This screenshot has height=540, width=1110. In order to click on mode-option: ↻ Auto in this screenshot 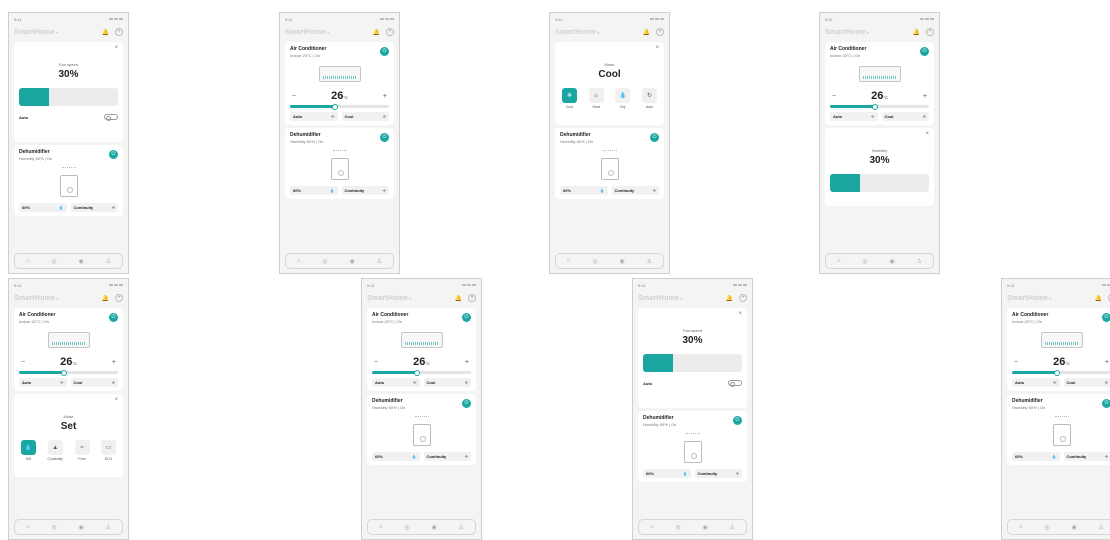, I will do `click(649, 98)`.